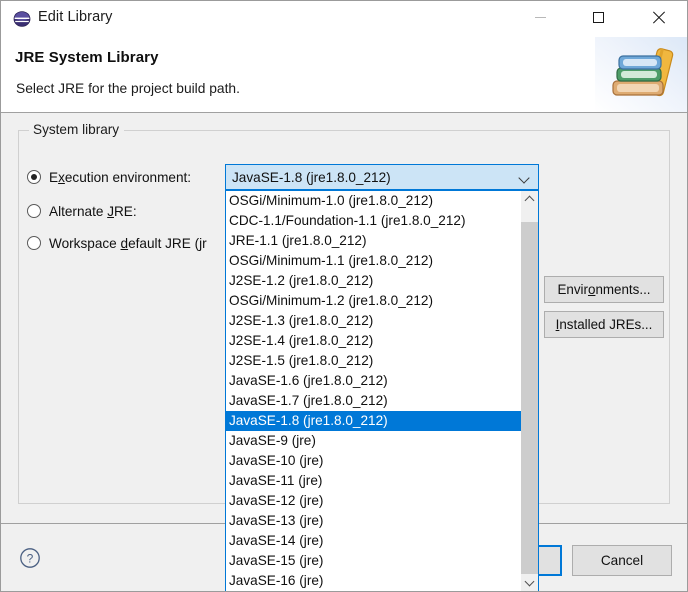  What do you see at coordinates (641, 74) in the screenshot?
I see `books-stack-icon` at bounding box center [641, 74].